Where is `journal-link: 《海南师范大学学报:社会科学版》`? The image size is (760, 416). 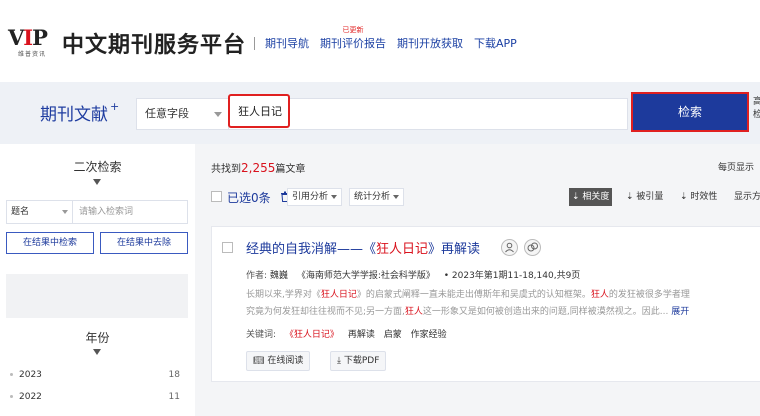 journal-link: 《海南师范大学学报:社会科学版》 is located at coordinates (366, 276).